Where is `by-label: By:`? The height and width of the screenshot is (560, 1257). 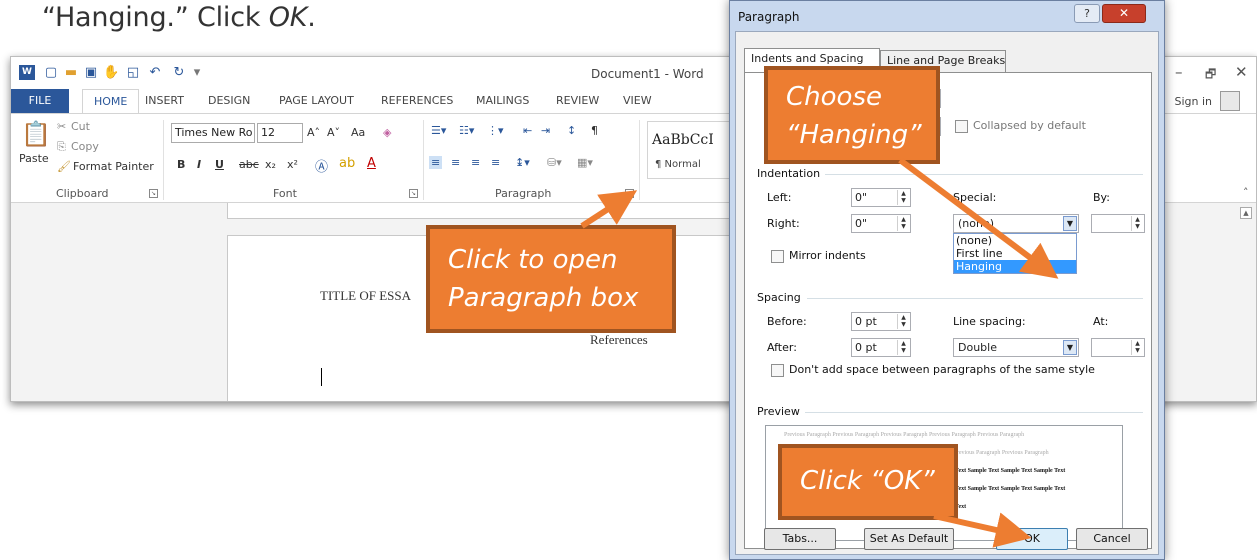
by-label: By: is located at coordinates (1101, 197).